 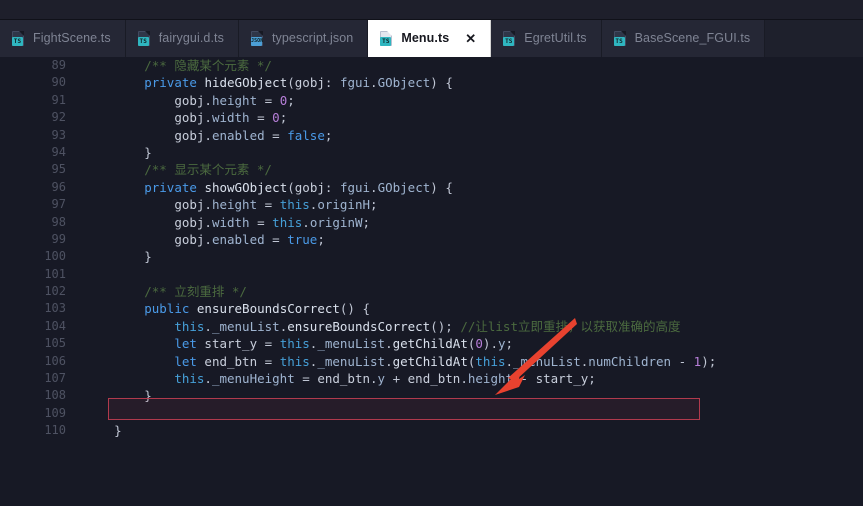 I want to click on code-token: _menuList, so click(x=351, y=361).